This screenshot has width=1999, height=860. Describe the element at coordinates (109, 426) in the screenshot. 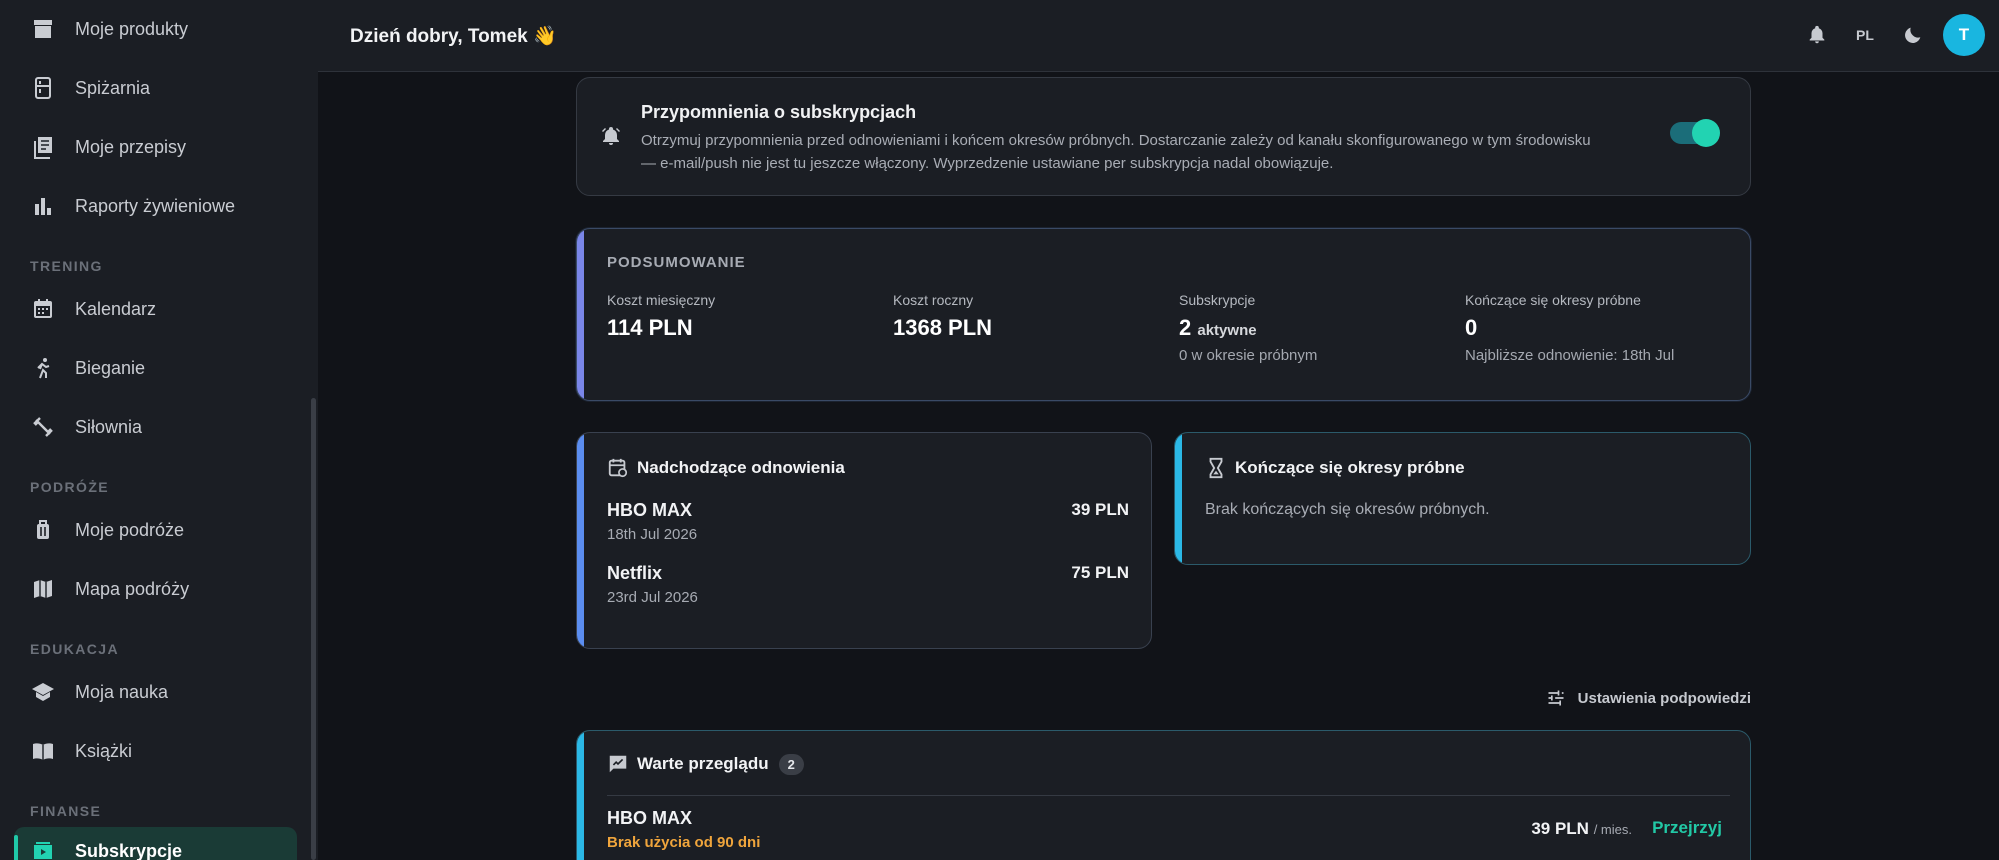

I see `sidebar-item-label: Siłownia` at that location.